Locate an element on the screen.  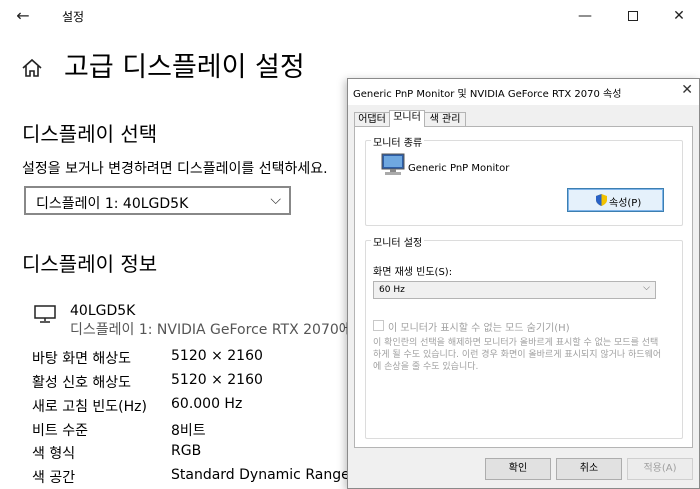
shield-icon is located at coordinates (601, 200).